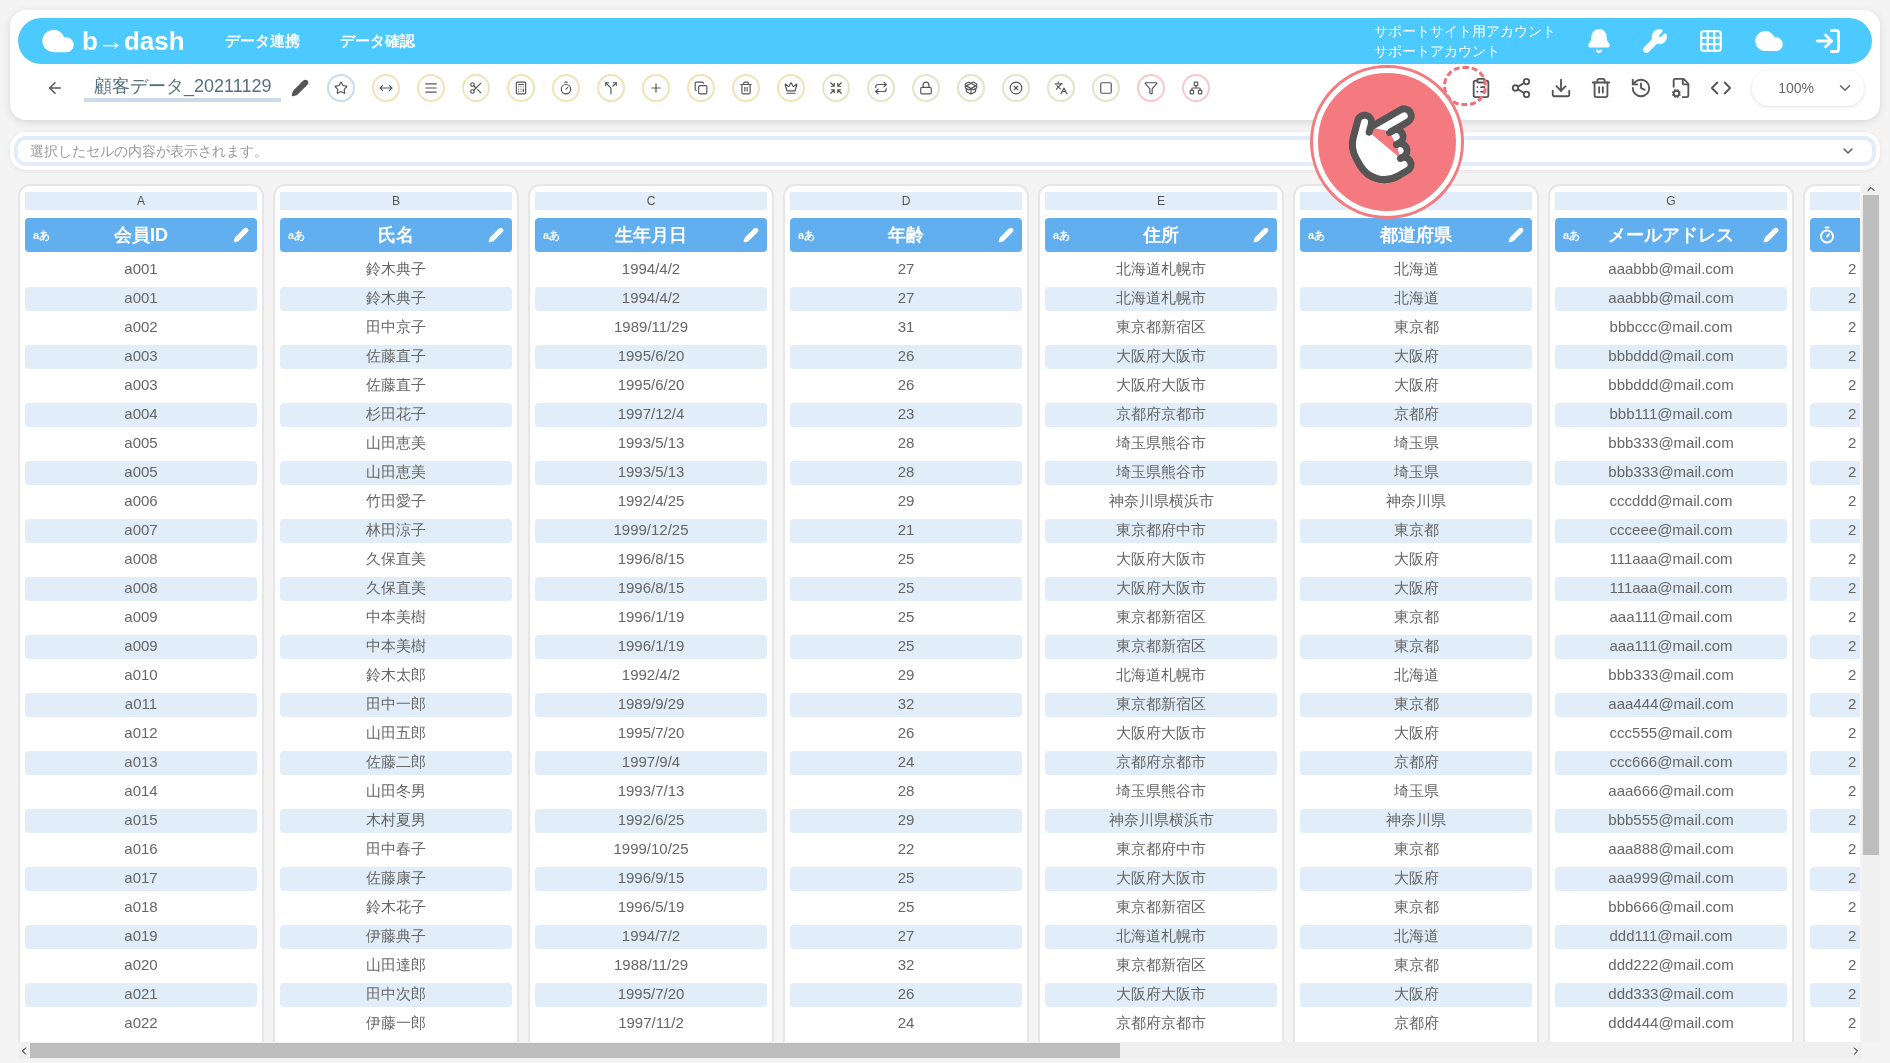  Describe the element at coordinates (651, 994) in the screenshot. I see `table-cell: 1995/7/20` at that location.